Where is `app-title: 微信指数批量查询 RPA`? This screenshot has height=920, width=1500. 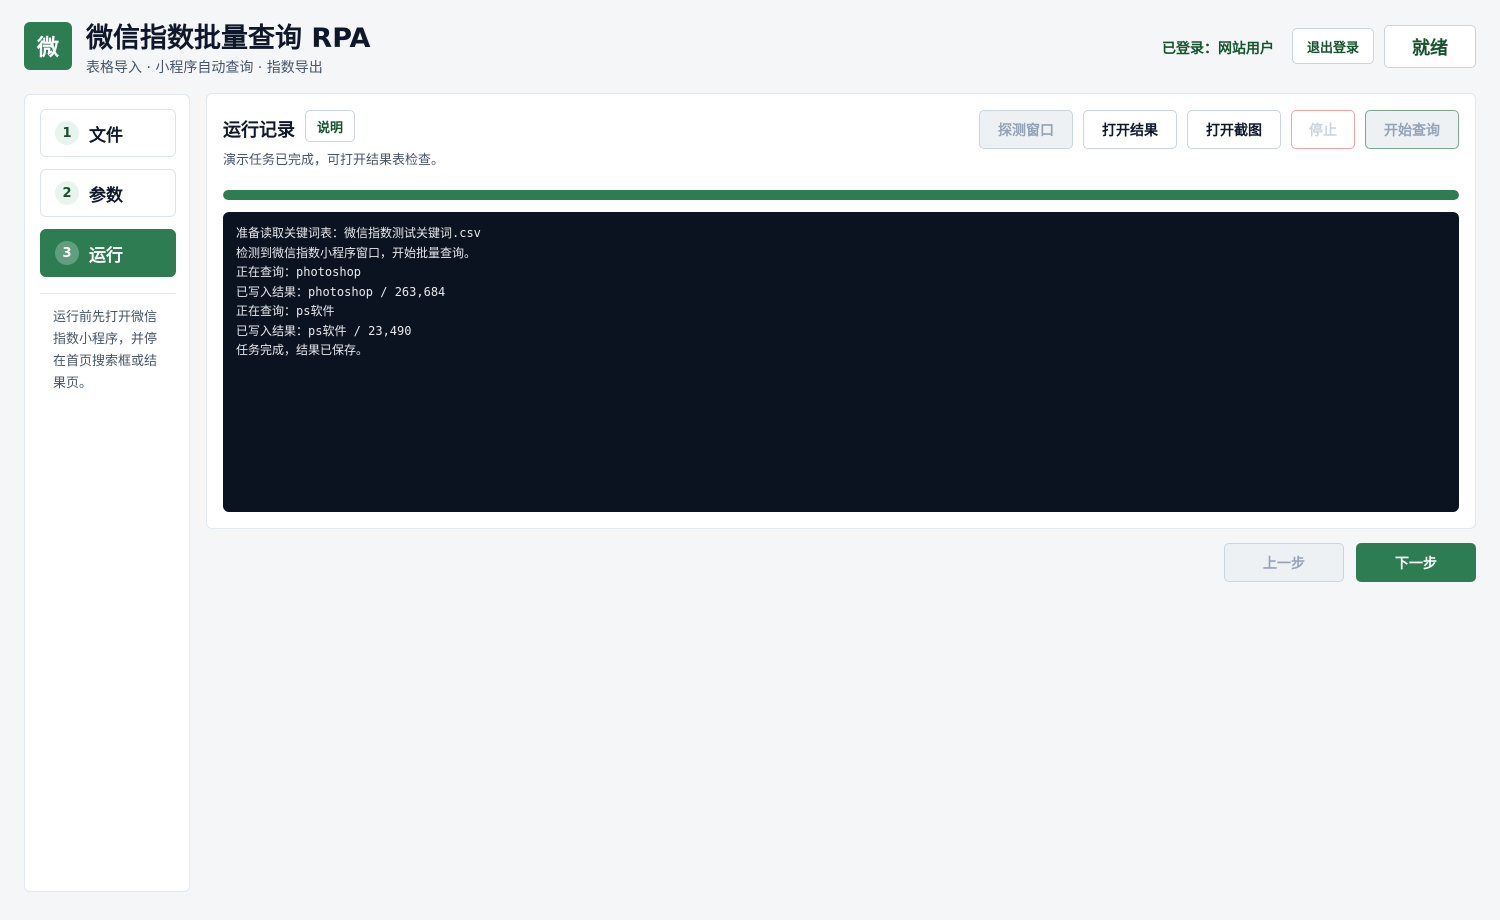 app-title: 微信指数批量查询 RPA is located at coordinates (228, 38).